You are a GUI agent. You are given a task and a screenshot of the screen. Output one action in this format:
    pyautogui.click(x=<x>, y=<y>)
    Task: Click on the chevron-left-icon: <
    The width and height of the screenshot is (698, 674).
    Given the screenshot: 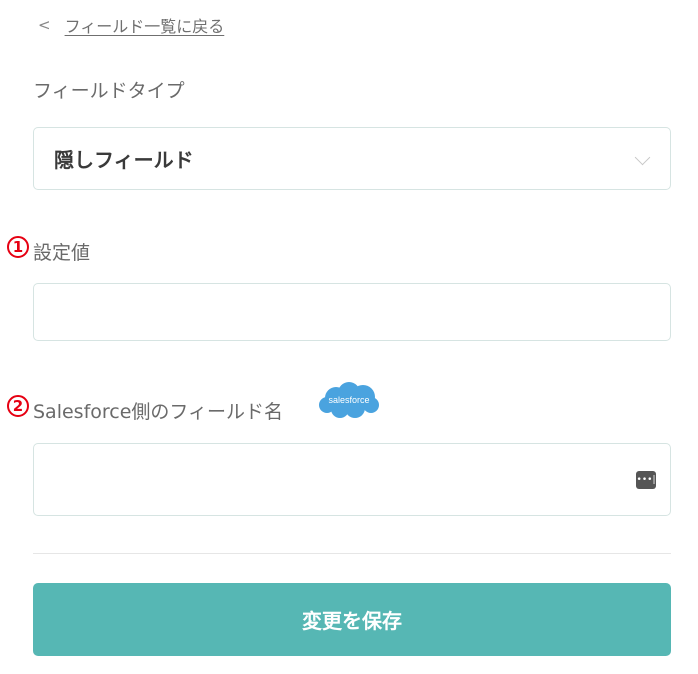 What is the action you would take?
    pyautogui.click(x=44, y=25)
    